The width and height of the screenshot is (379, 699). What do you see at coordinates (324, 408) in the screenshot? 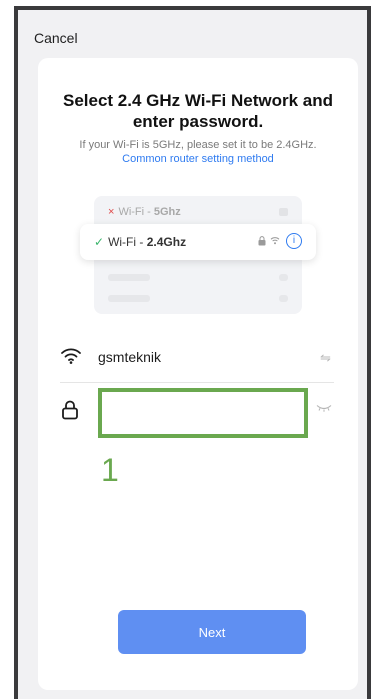
I see `eye-closed-icon` at bounding box center [324, 408].